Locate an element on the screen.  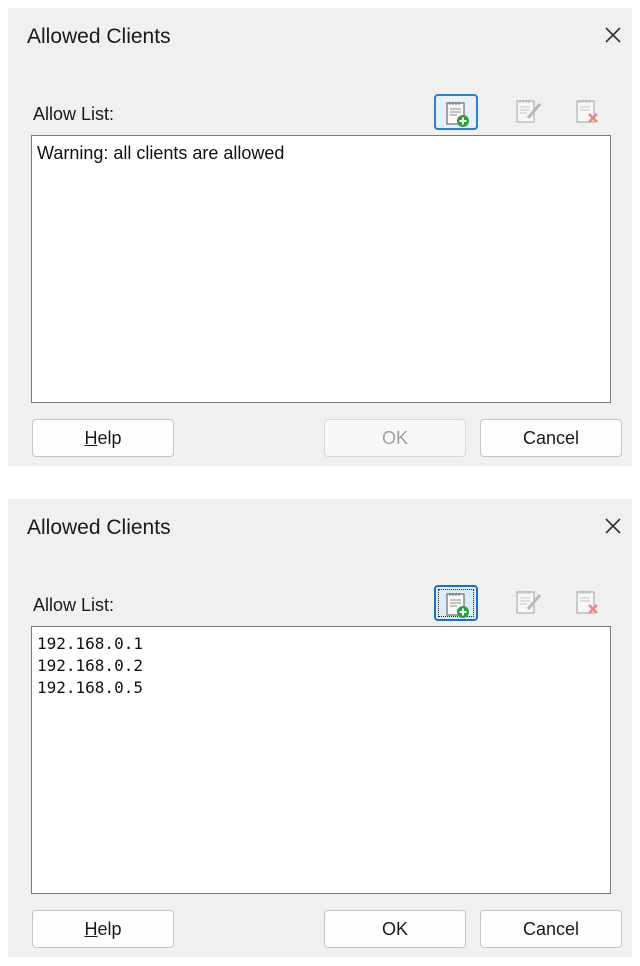
list-item: 192.168.0.5 is located at coordinates (321, 688).